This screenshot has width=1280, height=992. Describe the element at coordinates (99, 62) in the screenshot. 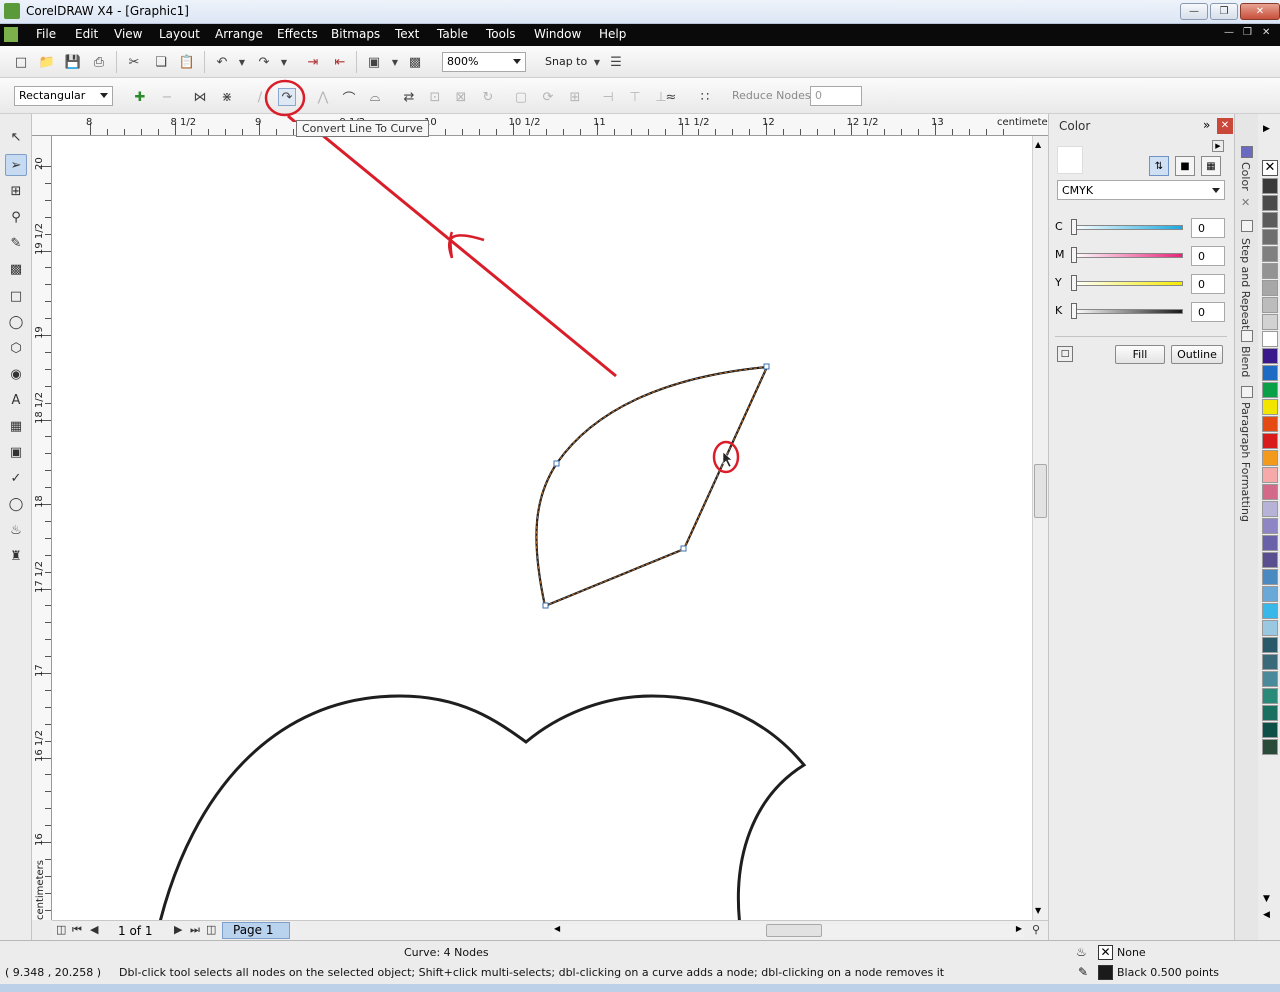

I see `print-icon: ⎙` at that location.